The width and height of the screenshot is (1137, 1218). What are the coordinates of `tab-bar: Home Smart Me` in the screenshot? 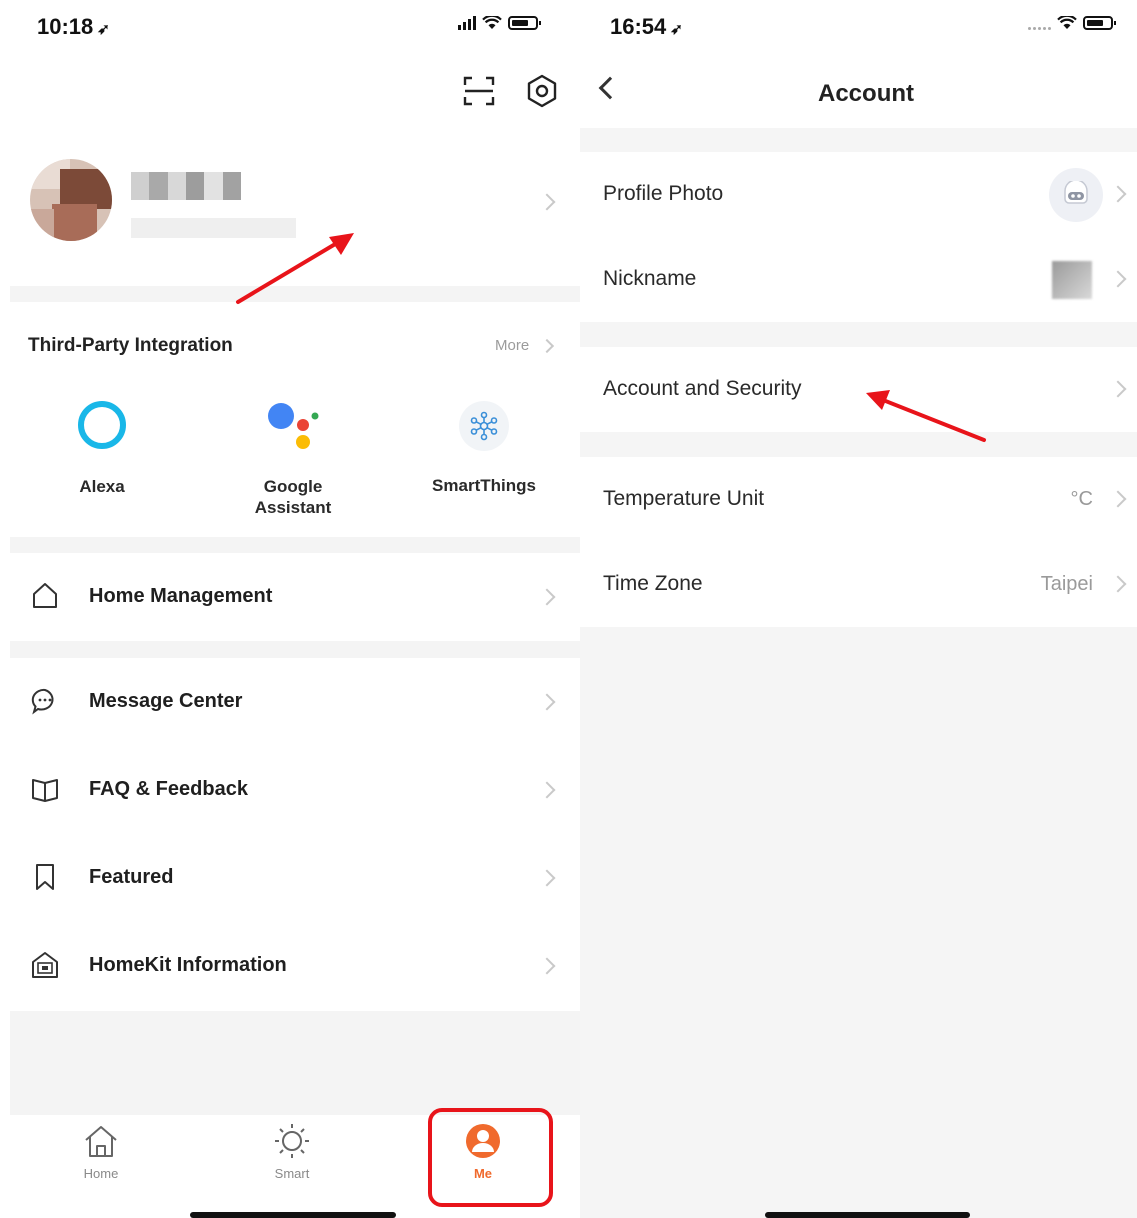 It's located at (295, 1163).